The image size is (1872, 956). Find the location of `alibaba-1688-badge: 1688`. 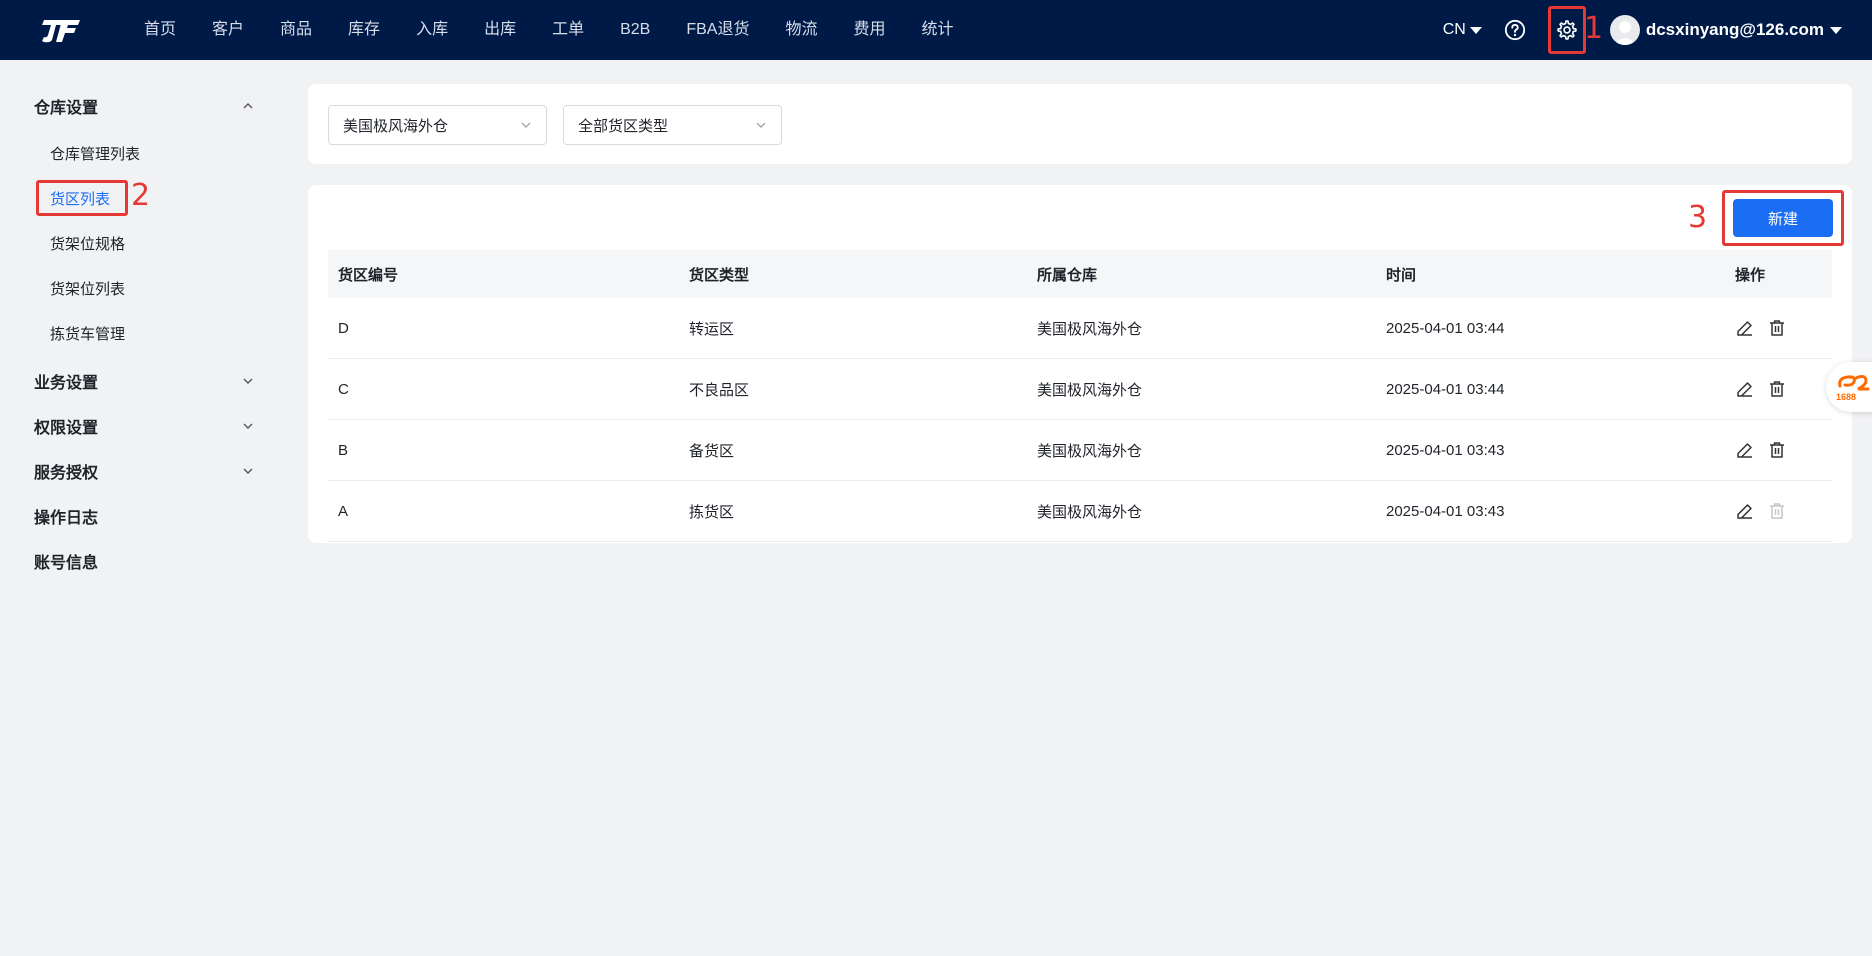

alibaba-1688-badge: 1688 is located at coordinates (1849, 387).